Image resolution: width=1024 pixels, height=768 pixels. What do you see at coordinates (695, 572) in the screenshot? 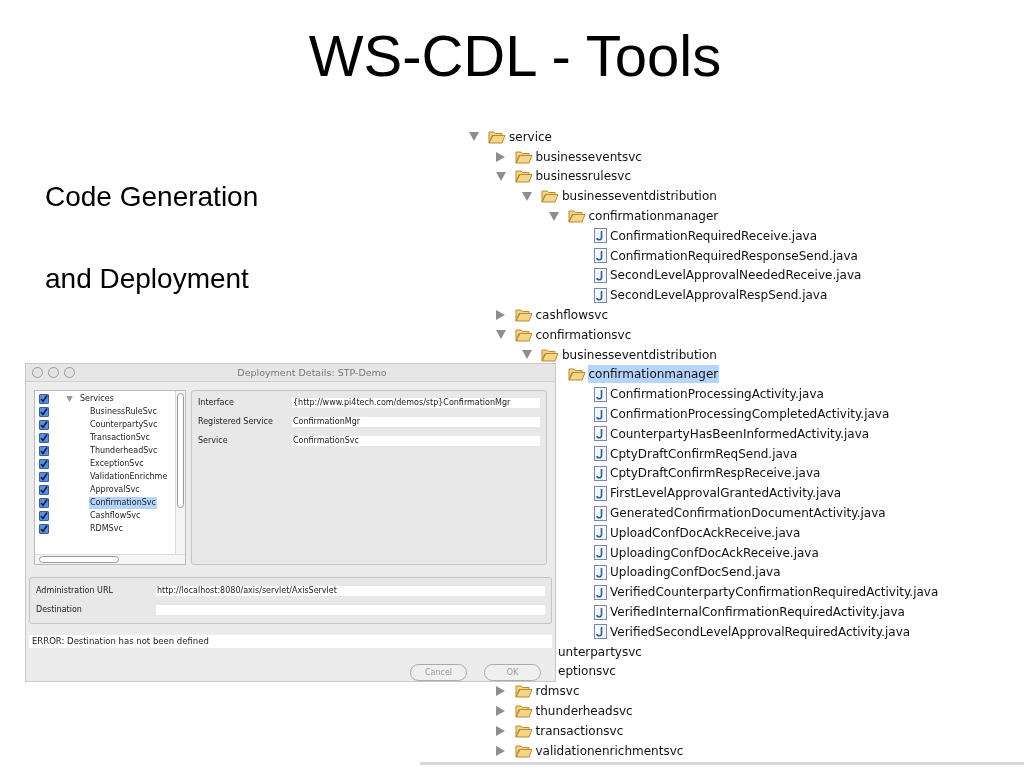
I see `tree-item: UploadingConfDocSend.java` at bounding box center [695, 572].